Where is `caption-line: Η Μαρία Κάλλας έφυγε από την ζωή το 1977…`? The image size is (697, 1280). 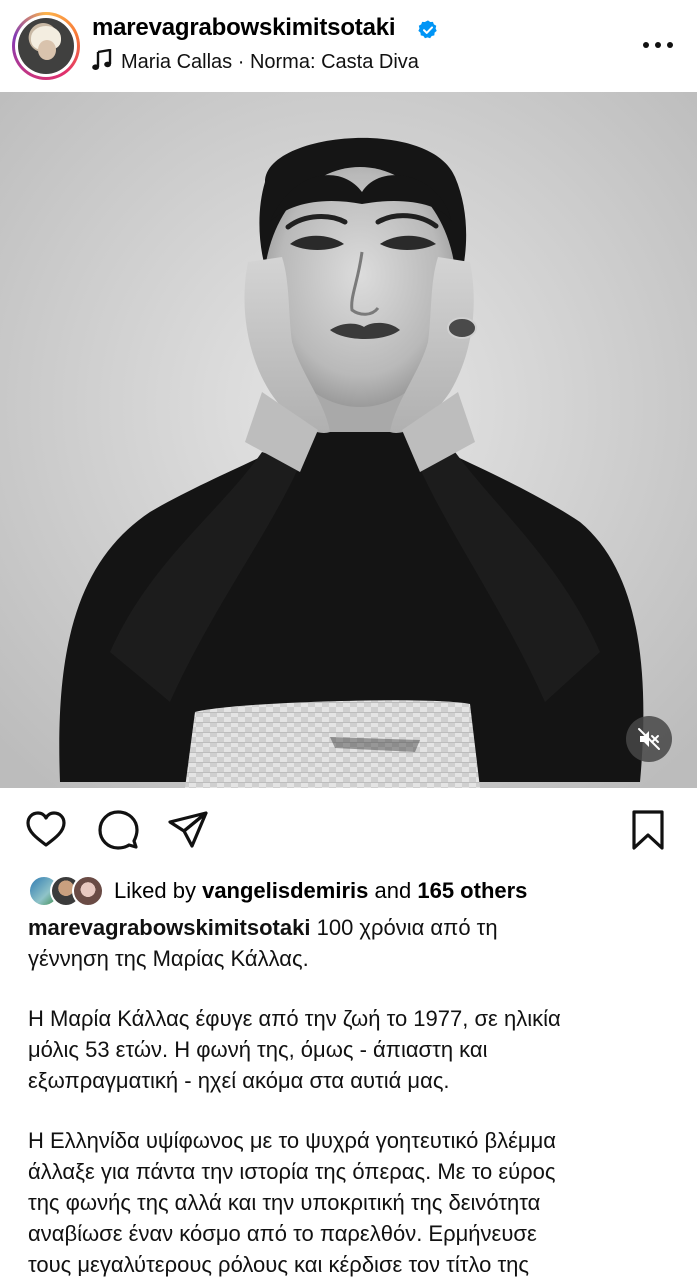 caption-line: Η Μαρία Κάλλας έφυγε από την ζωή το 1977… is located at coordinates (294, 1018).